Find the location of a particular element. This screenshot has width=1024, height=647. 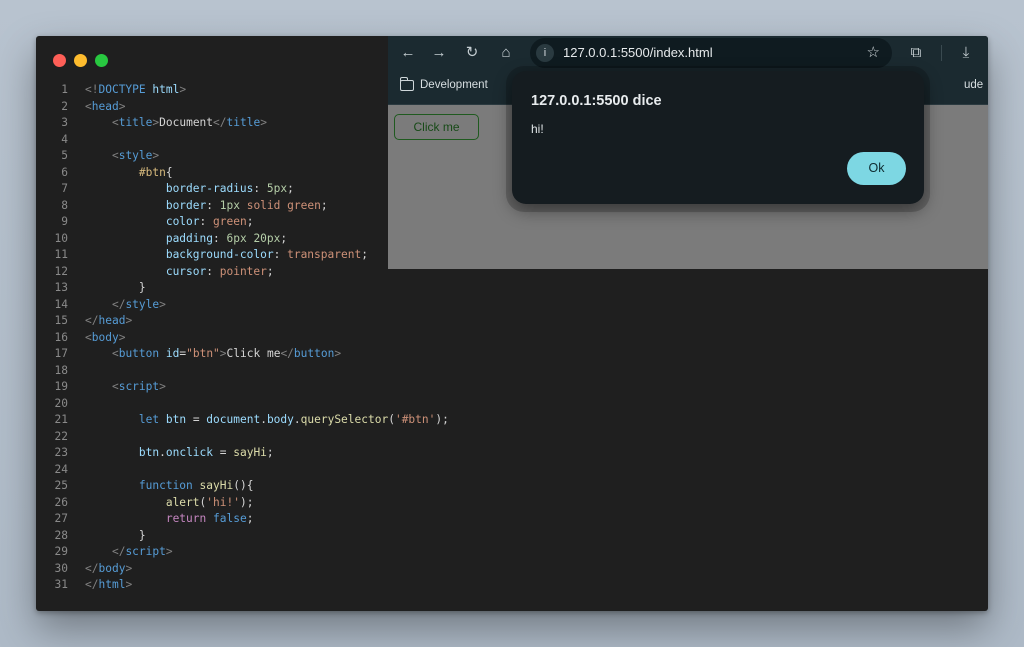

code-line: 13 } is located at coordinates (512, 288).